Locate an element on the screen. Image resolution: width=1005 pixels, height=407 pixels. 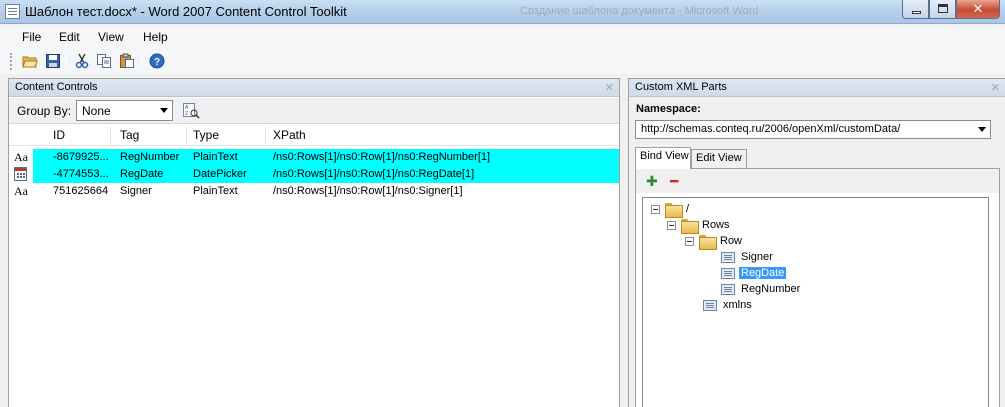
cell-type: DatePicker is located at coordinates (220, 174).